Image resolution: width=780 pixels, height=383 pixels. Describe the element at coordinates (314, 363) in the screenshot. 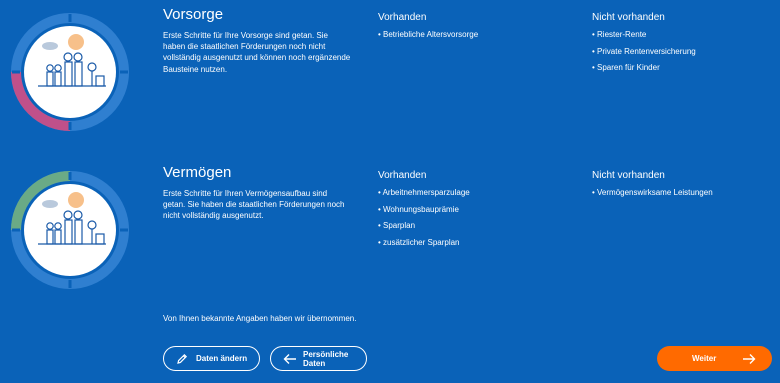

I see `personal-data-label-line2: Daten` at that location.